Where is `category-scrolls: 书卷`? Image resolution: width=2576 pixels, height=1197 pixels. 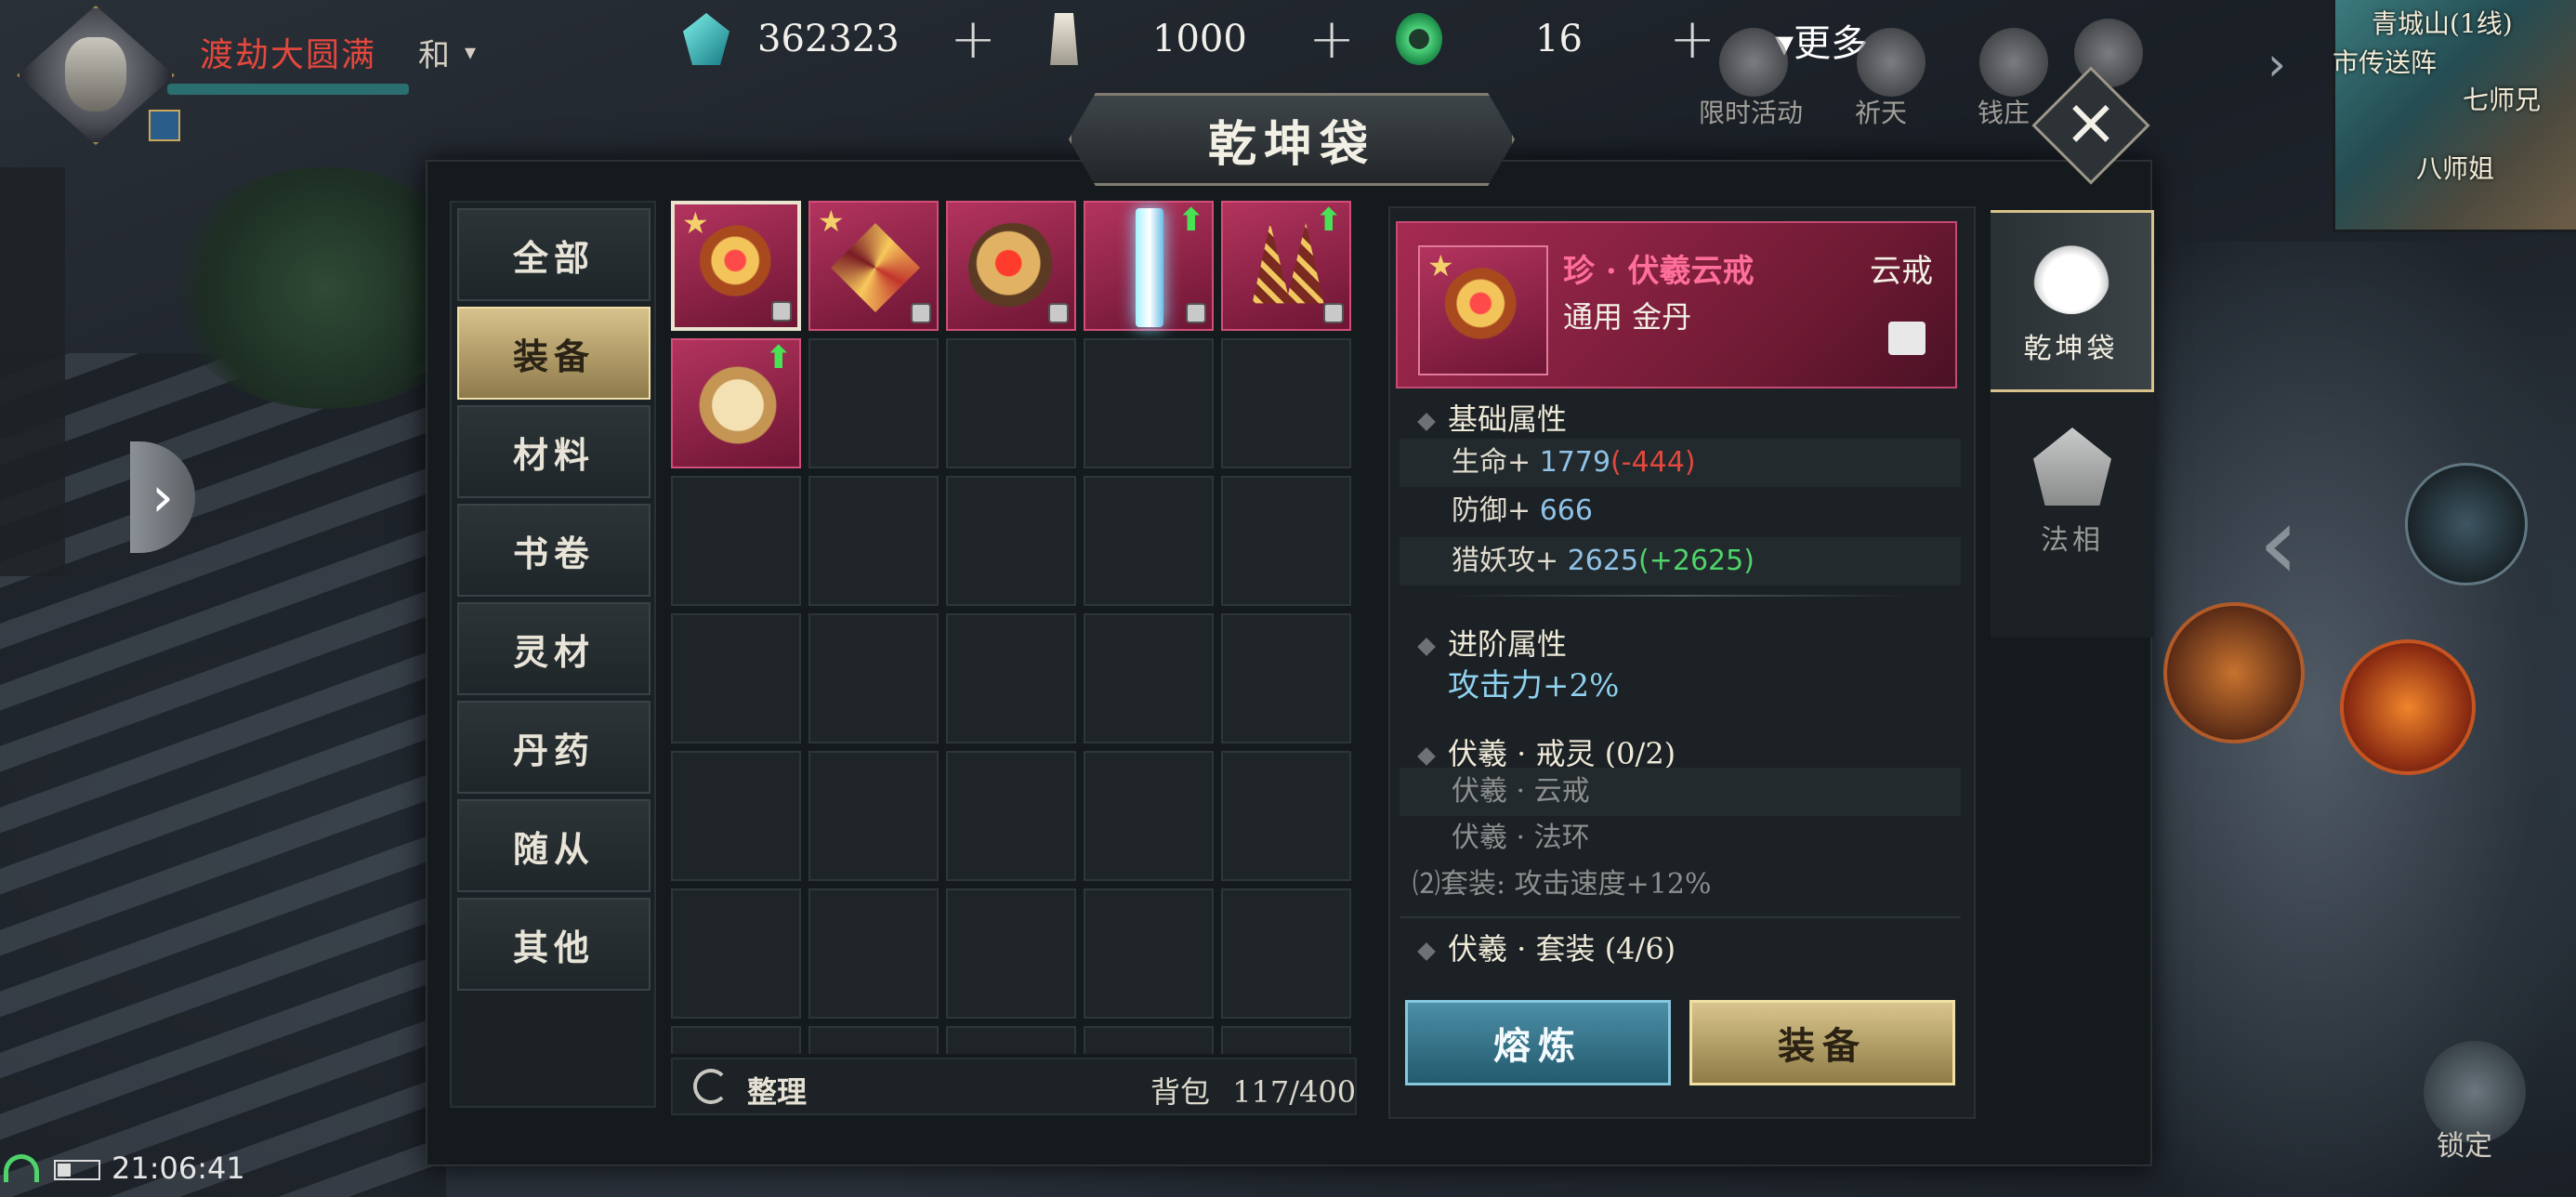 category-scrolls: 书卷 is located at coordinates (554, 550).